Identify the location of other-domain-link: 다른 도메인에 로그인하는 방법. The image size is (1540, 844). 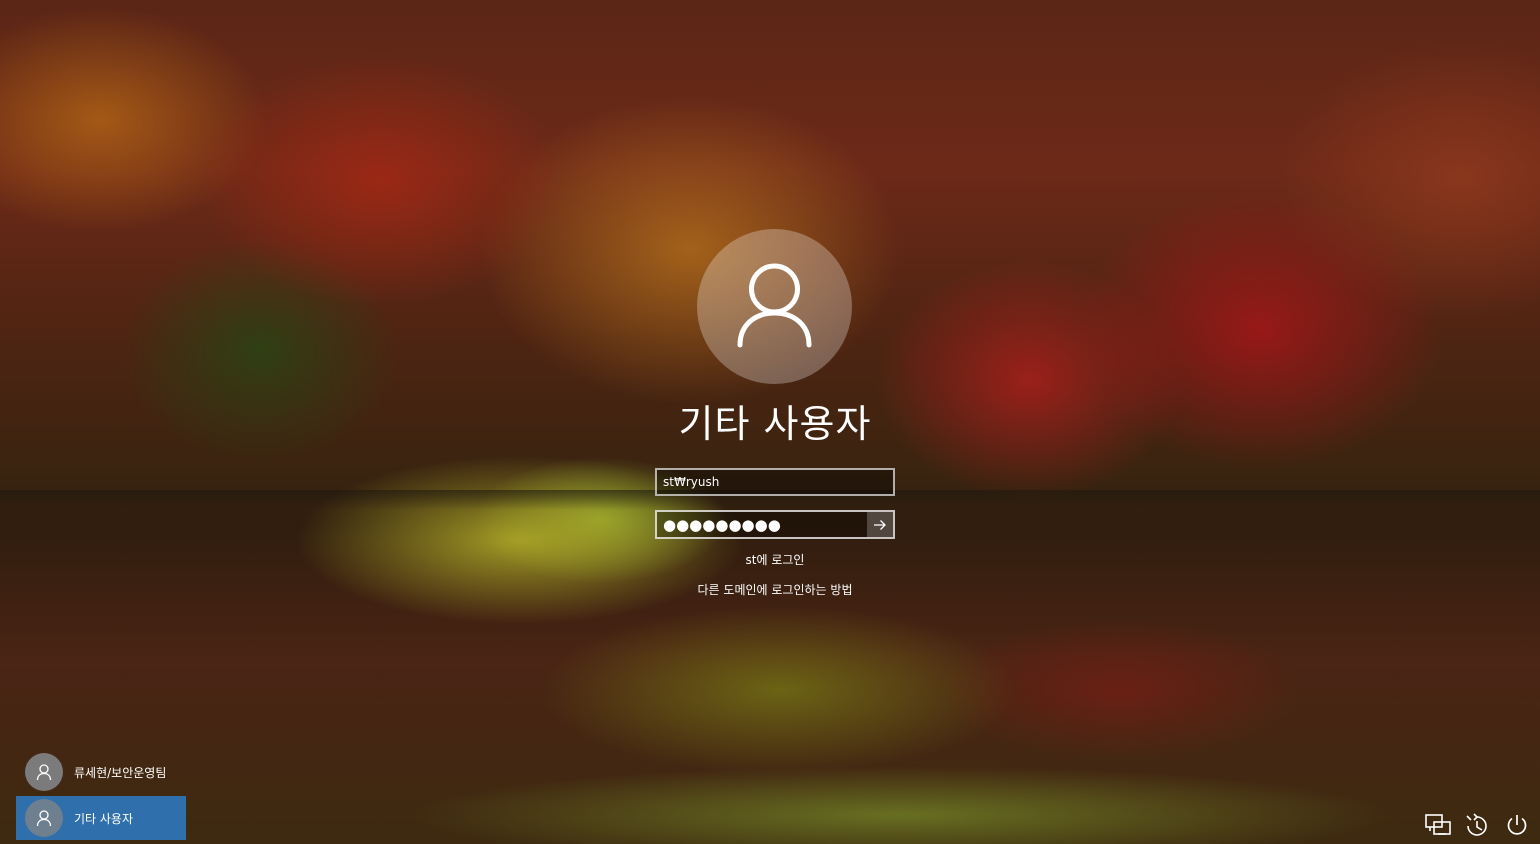
(775, 589).